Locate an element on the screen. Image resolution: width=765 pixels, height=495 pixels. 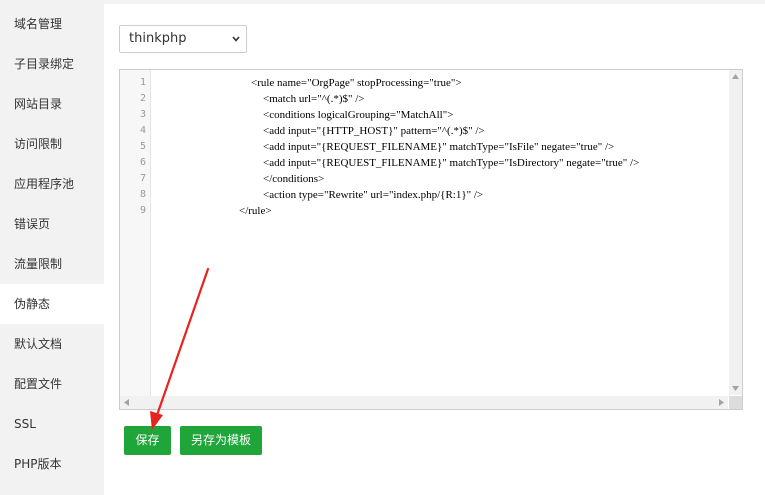
scroll-left-icon is located at coordinates (126, 402).